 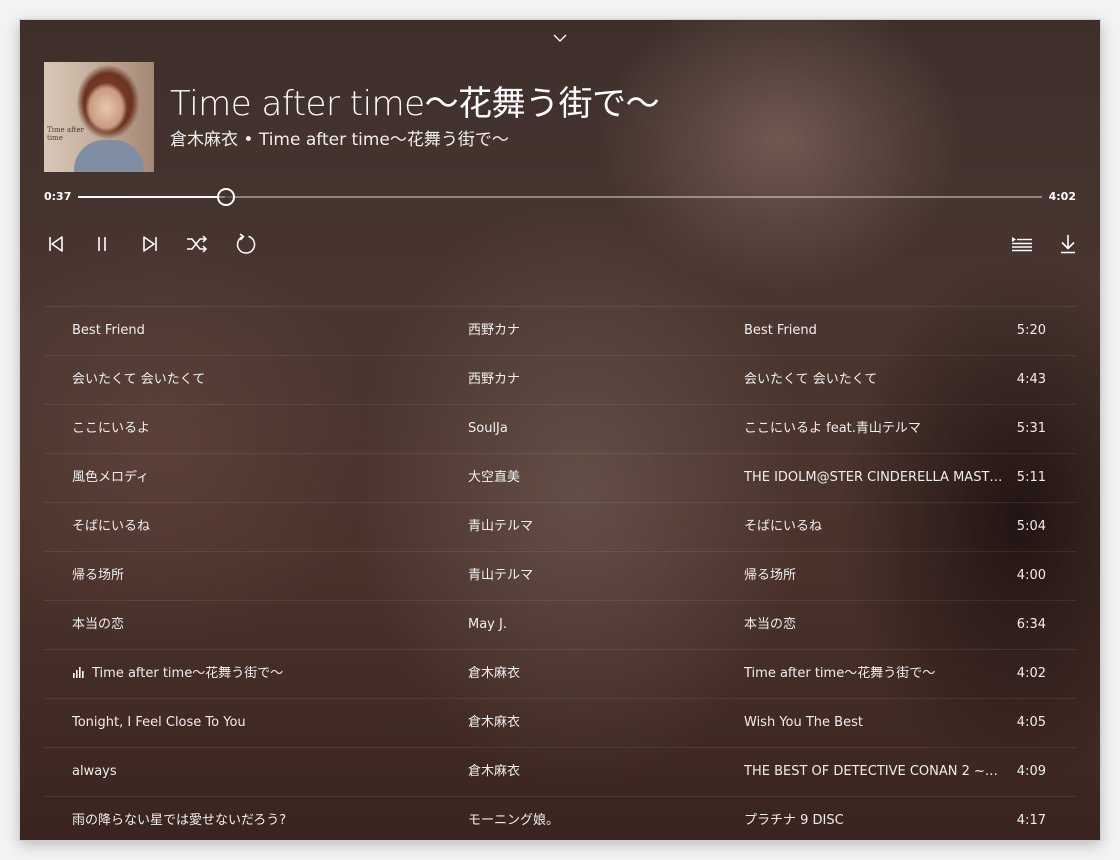 I want to click on repeat-icon, so click(x=246, y=243).